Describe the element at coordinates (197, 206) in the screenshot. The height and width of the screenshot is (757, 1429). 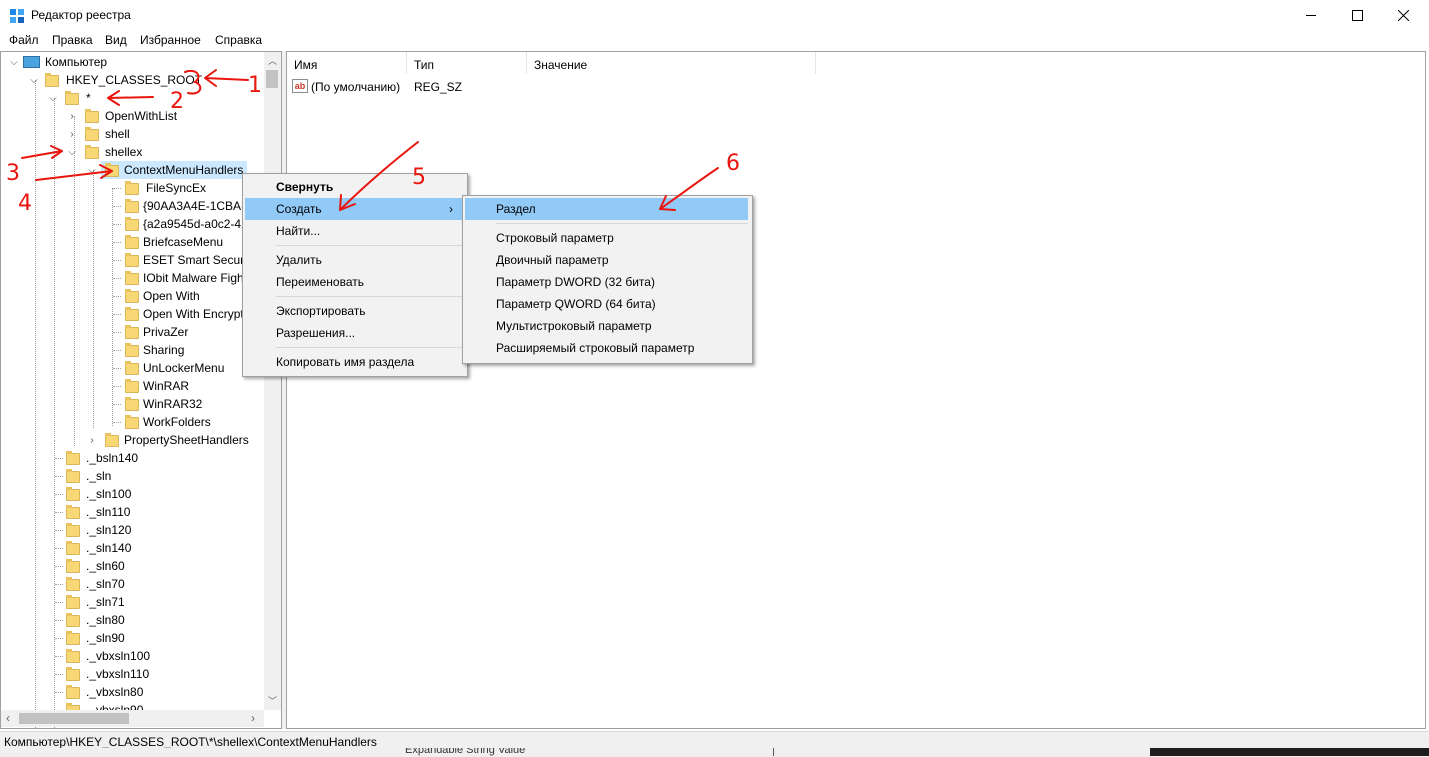
I see `tree-item-handler: {90AA3A4E-1CBA-4` at that location.